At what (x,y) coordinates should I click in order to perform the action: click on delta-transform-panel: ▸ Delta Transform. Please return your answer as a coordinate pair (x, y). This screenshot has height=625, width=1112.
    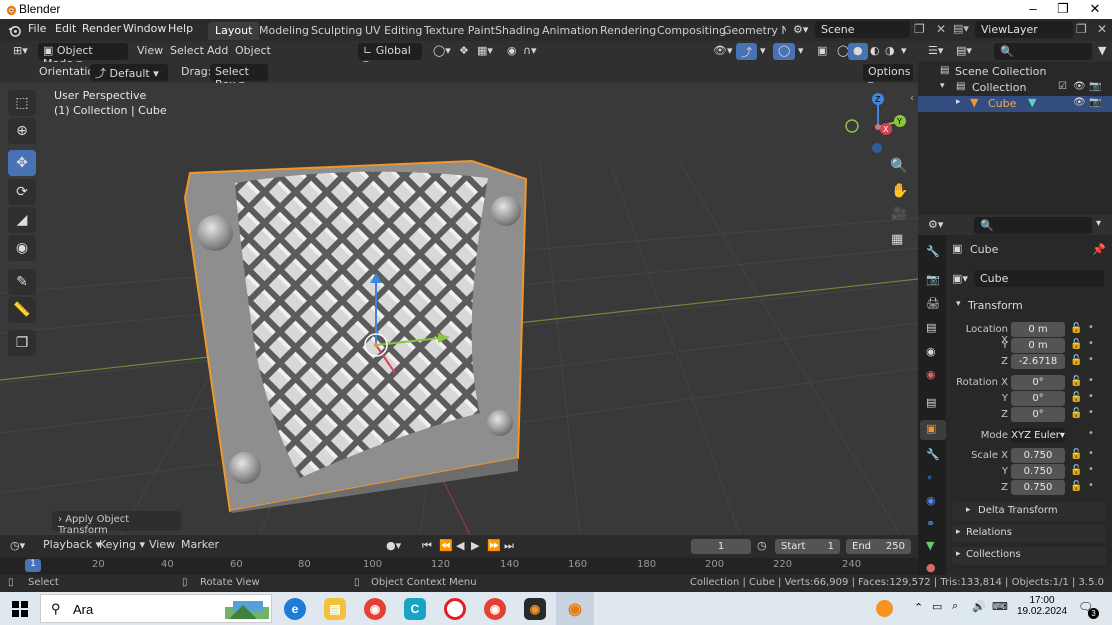
    Looking at the image, I should click on (1029, 512).